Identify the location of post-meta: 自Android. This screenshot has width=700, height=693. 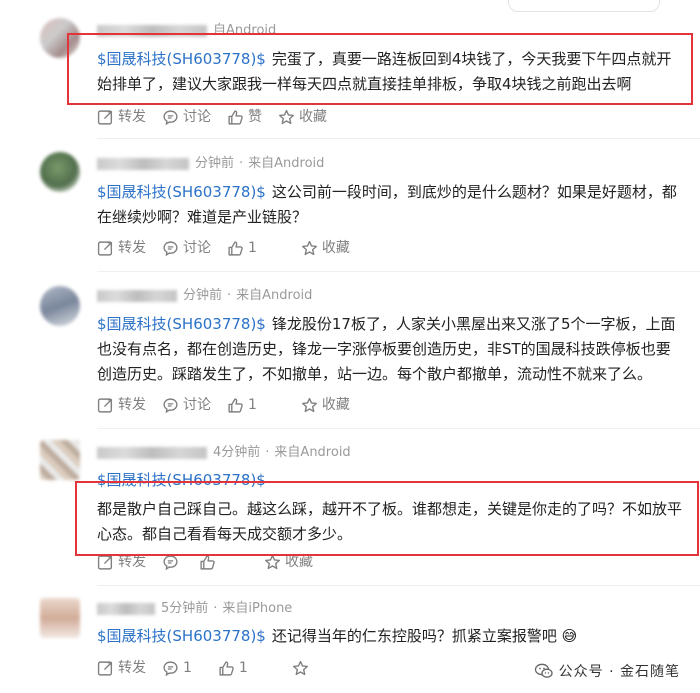
(186, 31).